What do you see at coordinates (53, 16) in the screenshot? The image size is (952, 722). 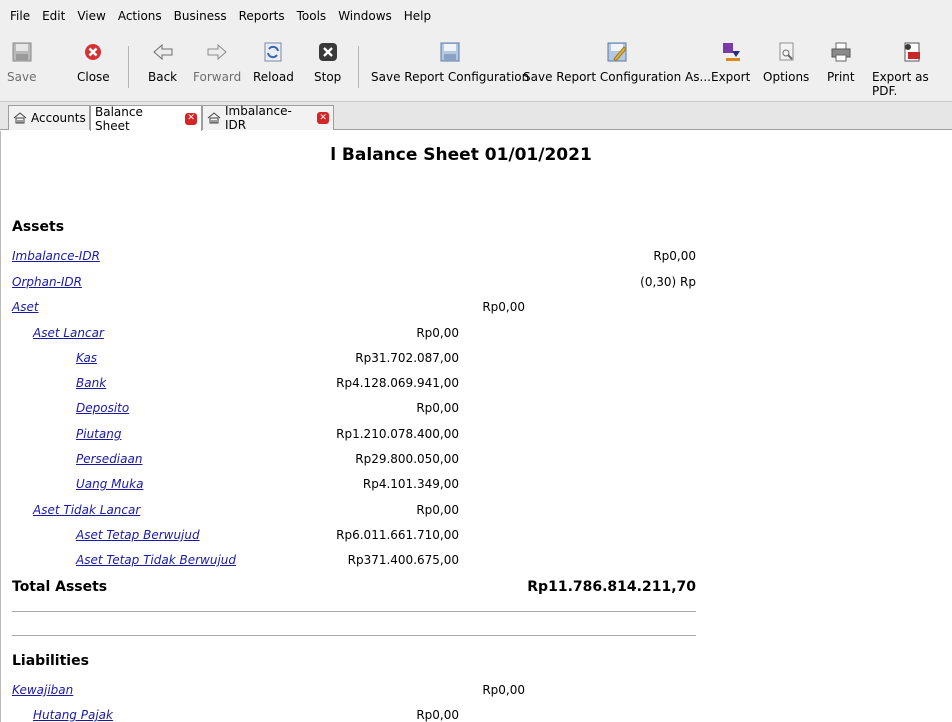 I see `menu-edit: Edit` at bounding box center [53, 16].